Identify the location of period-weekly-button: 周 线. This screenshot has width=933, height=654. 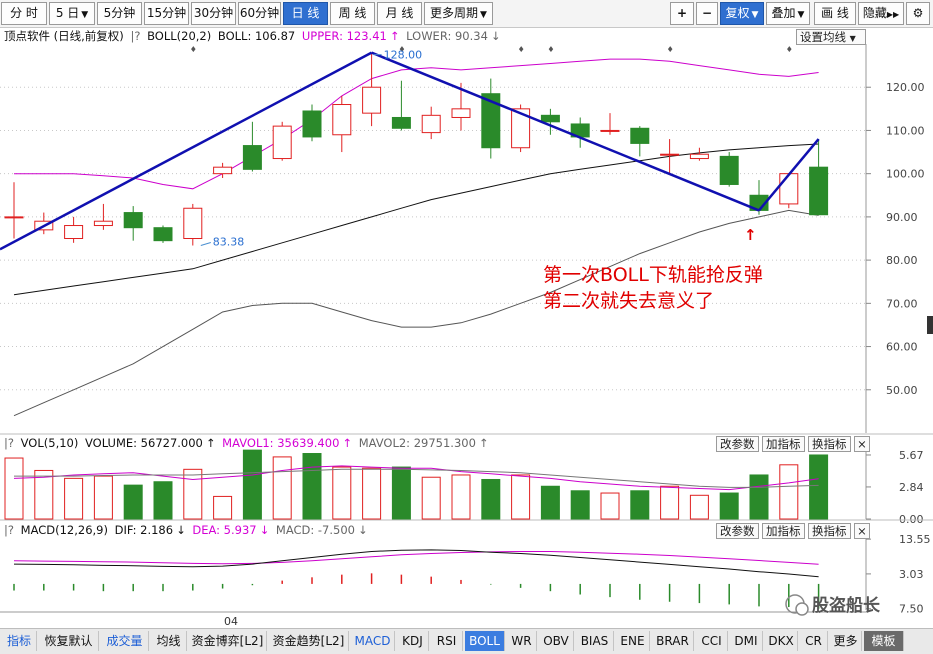
(352, 13).